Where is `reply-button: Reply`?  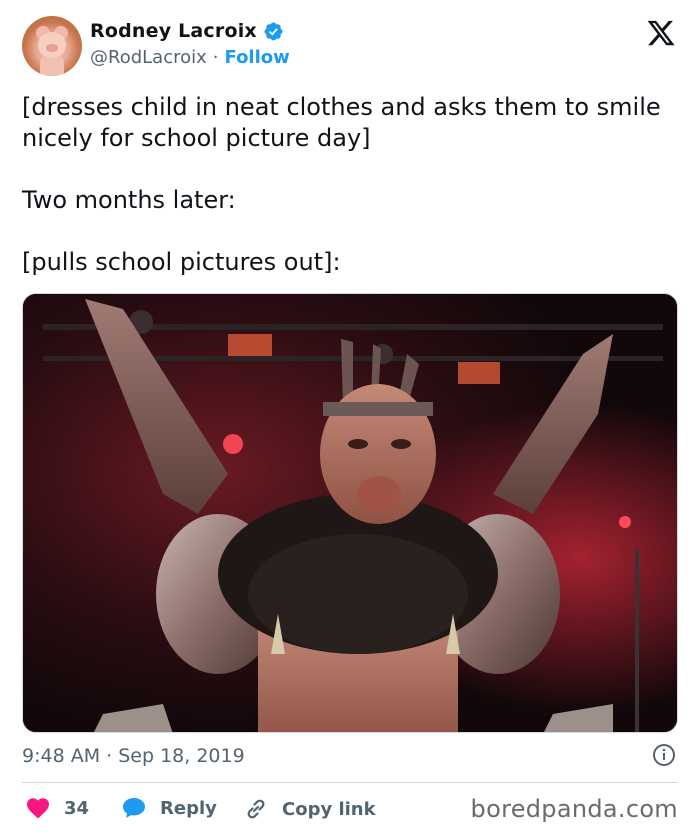
reply-button: Reply is located at coordinates (169, 808).